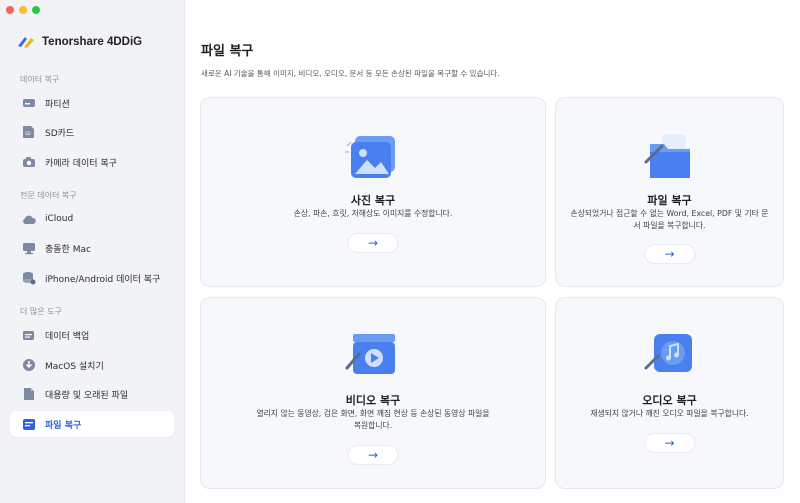 This screenshot has height=503, width=800. What do you see at coordinates (74, 366) in the screenshot?
I see `sidebar-item-label: MacOS 설치기` at bounding box center [74, 366].